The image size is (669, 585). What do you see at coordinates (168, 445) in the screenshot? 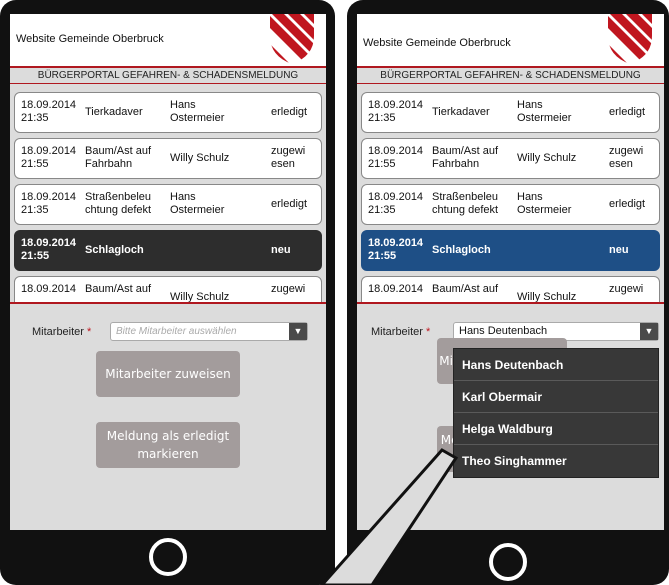
I see `mark-done-button: Meldung als erledigtmarkieren` at bounding box center [168, 445].